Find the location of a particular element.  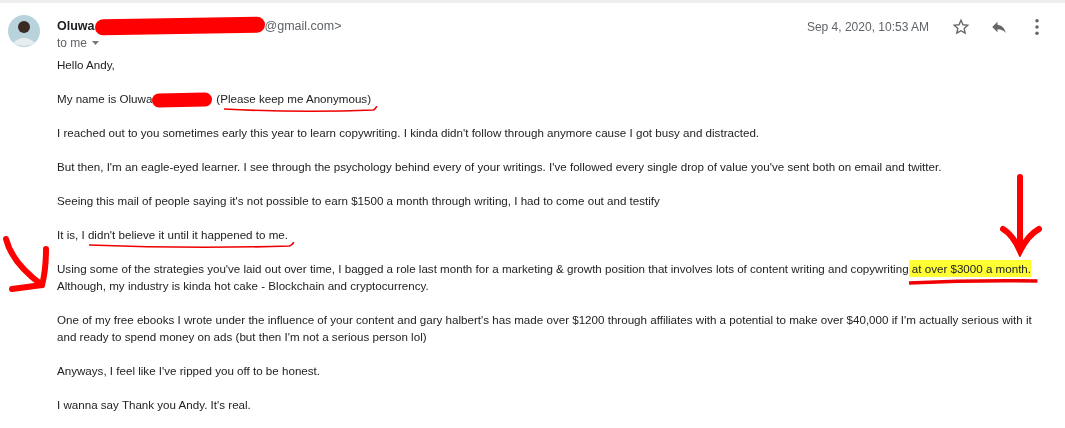

text-run: Using some of the strategies you've laid out over time, I bagged a role last month for a marketing & growth position that involves lots of content writing and copywriting is located at coordinates (483, 268).